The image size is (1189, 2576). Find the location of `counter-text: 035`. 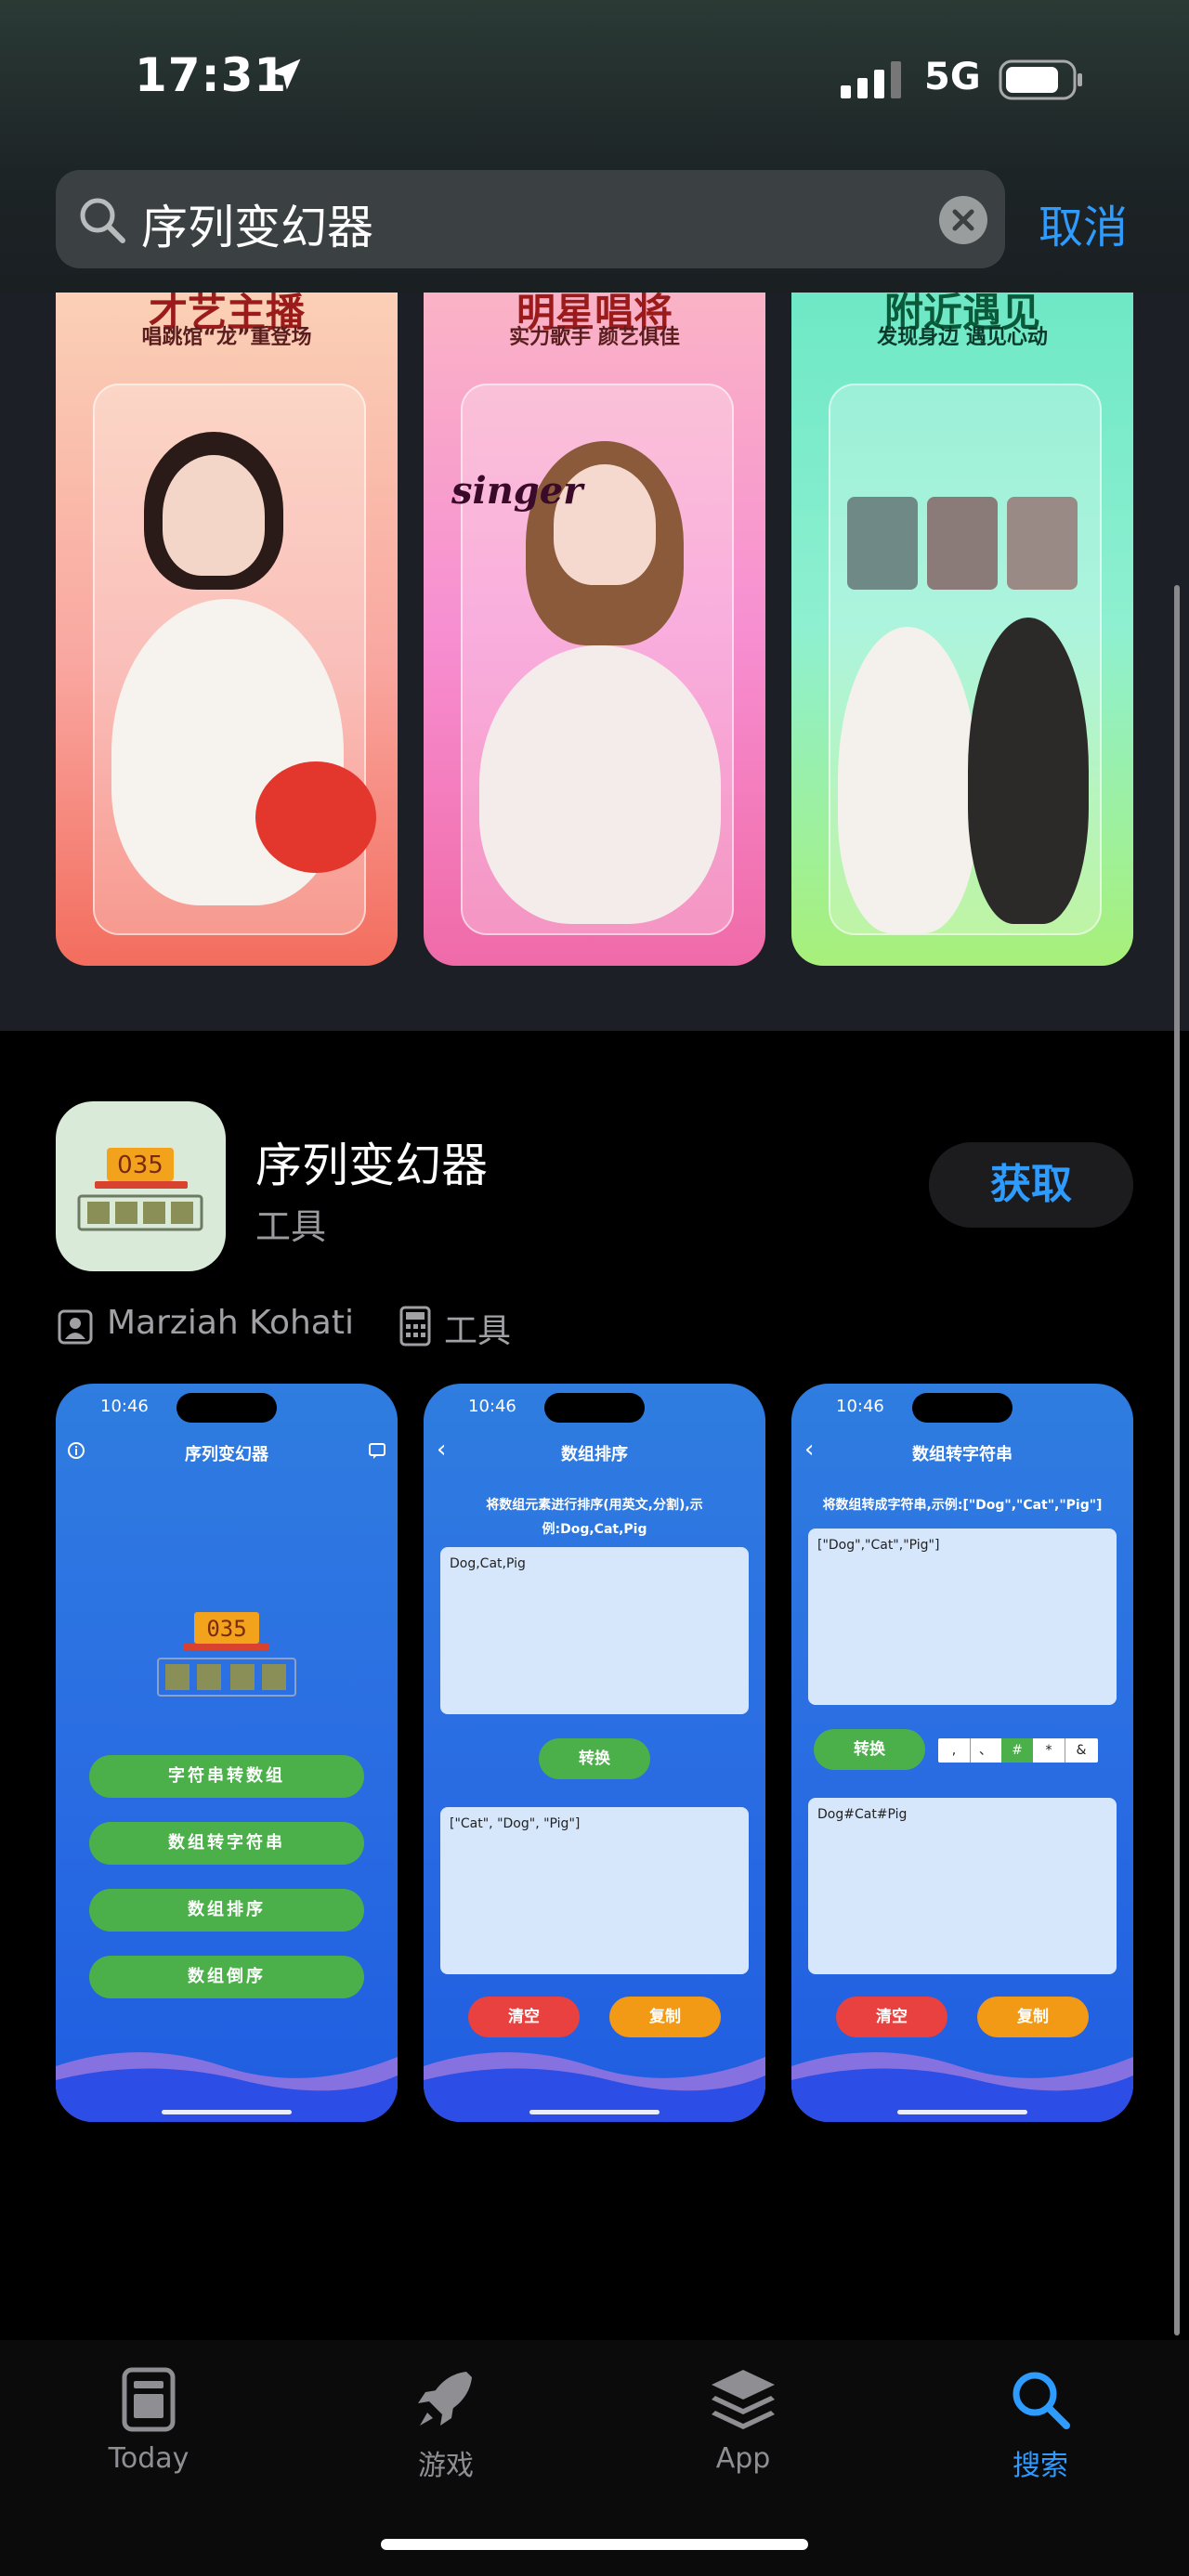

counter-text: 035 is located at coordinates (226, 1629).